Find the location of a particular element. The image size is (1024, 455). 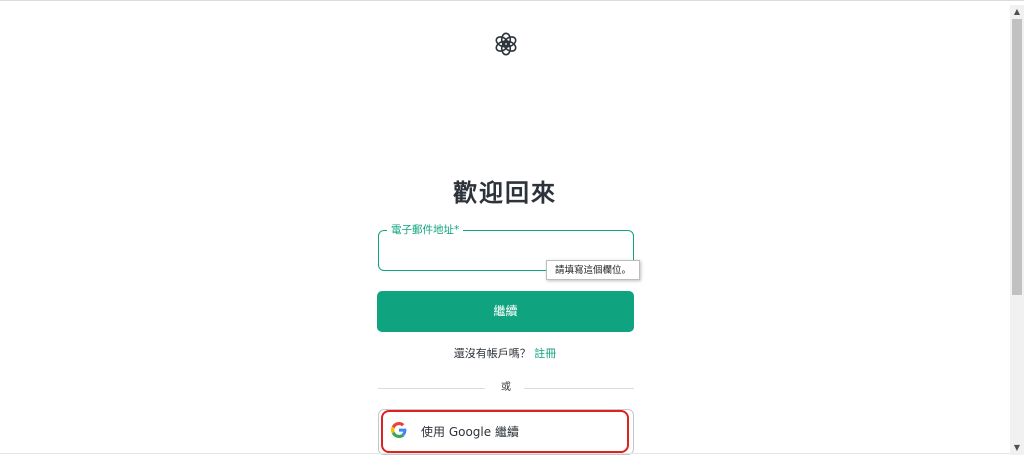

vertical-scrollbar: ▲ ▼ is located at coordinates (1017, 230).